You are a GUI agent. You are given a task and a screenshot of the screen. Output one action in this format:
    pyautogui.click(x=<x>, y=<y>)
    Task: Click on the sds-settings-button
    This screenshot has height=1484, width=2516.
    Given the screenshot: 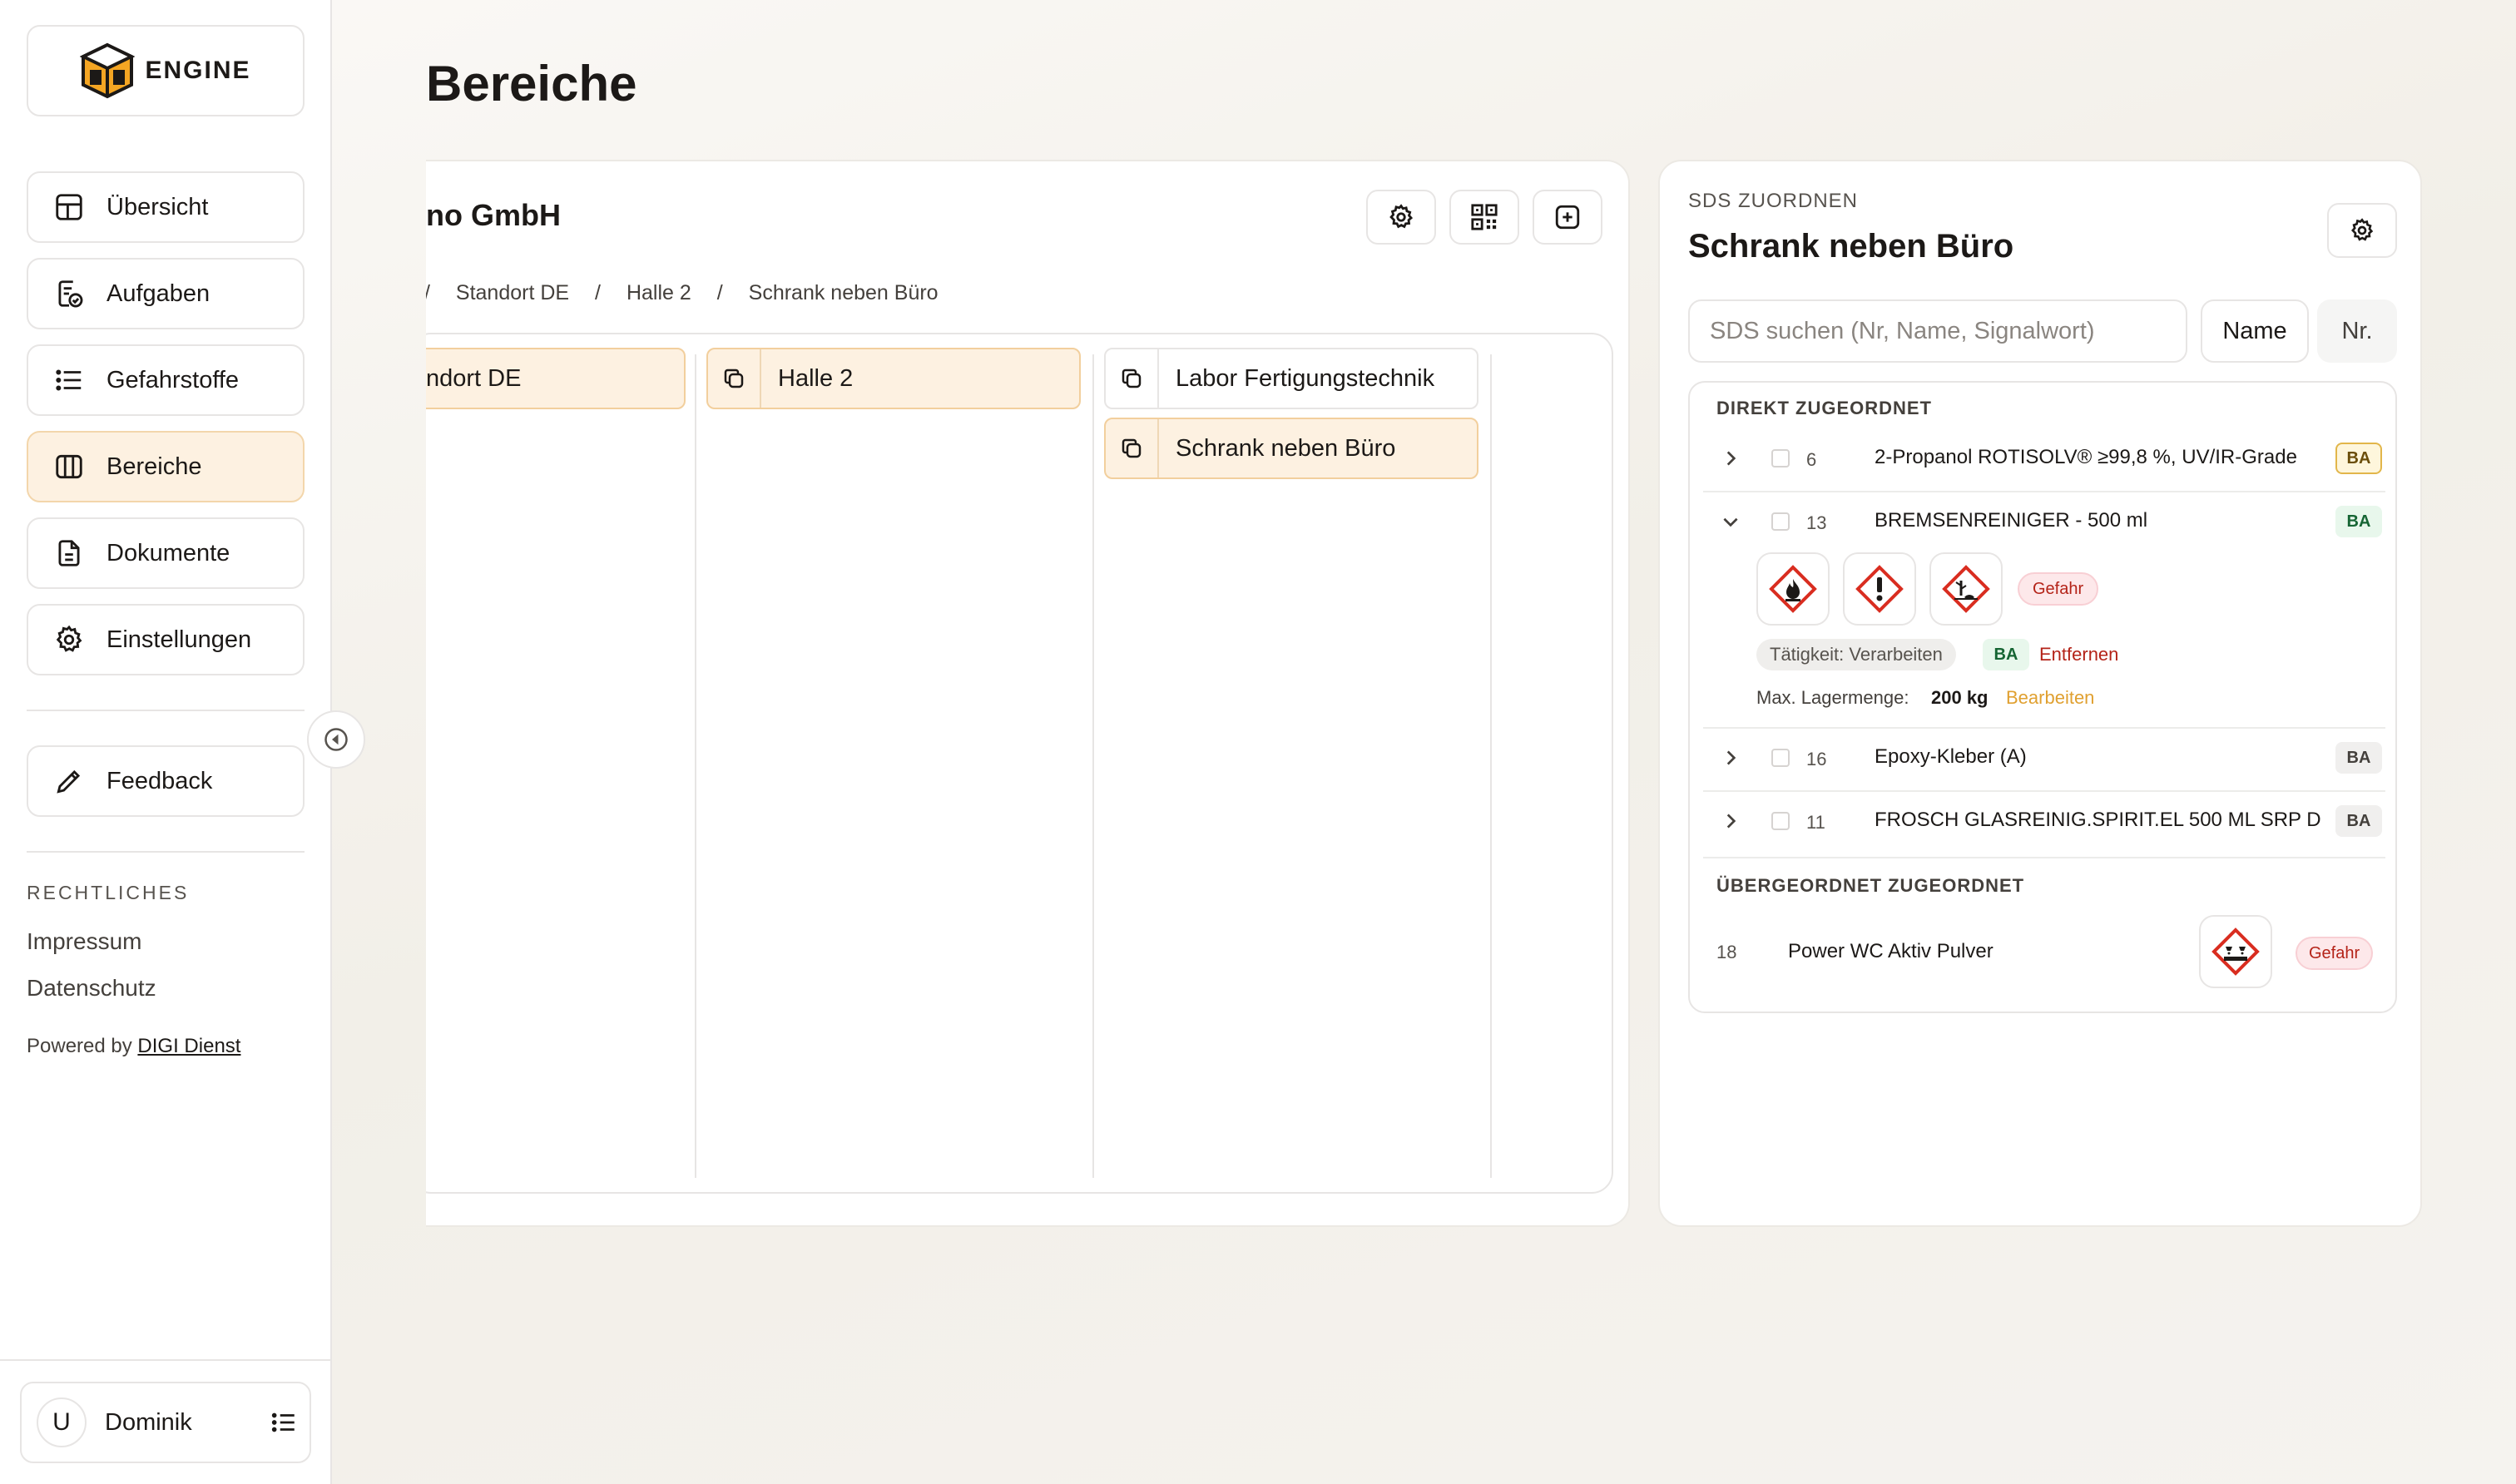 What is the action you would take?
    pyautogui.click(x=2362, y=231)
    